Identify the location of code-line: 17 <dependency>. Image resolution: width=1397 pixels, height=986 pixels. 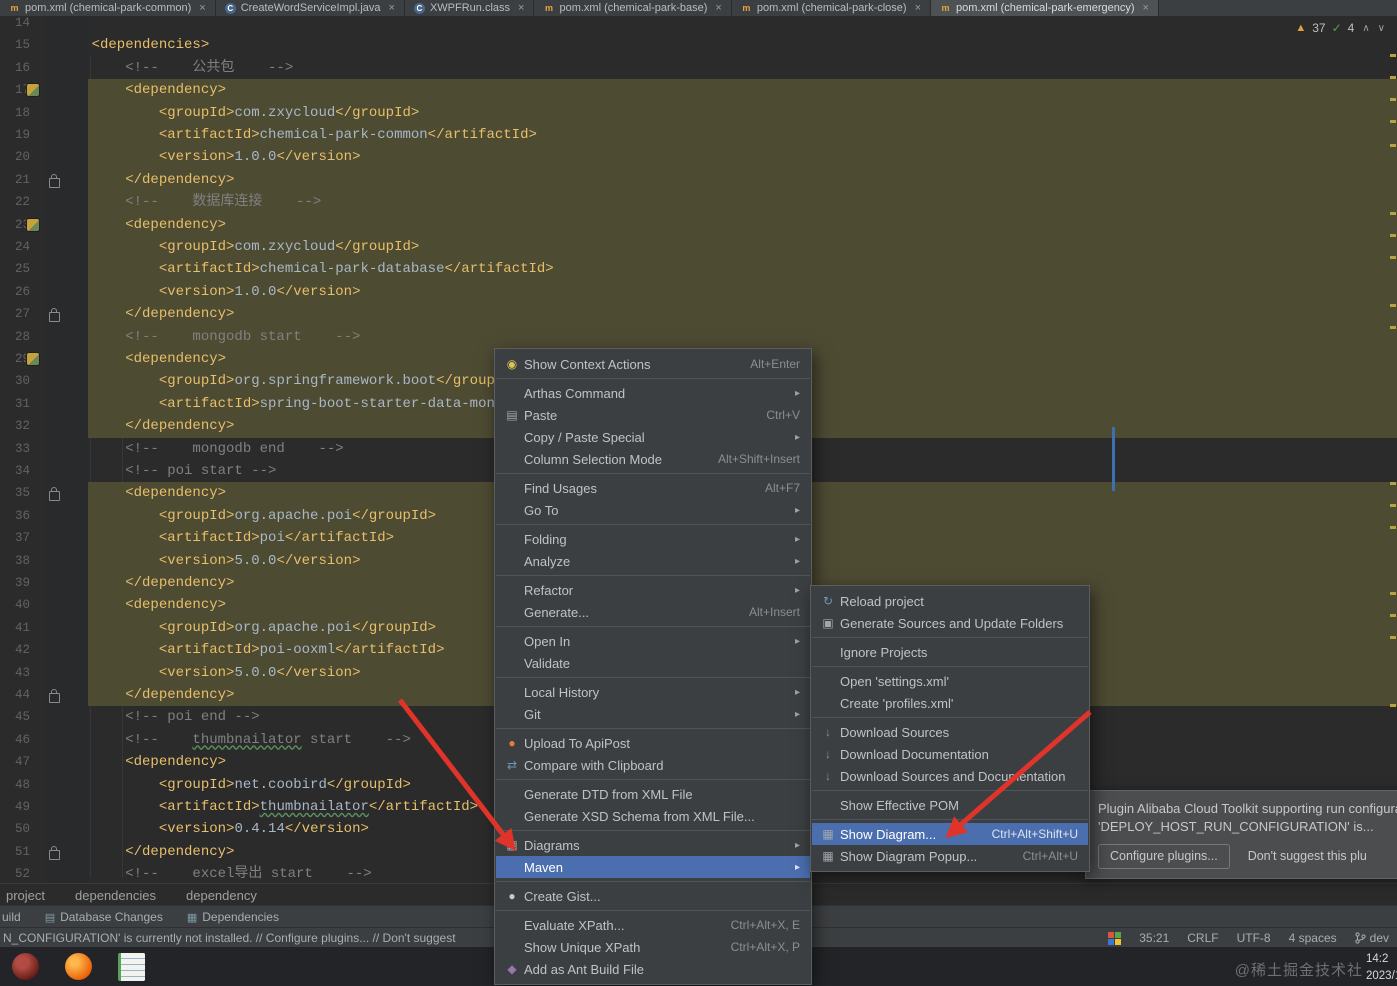
(698, 90).